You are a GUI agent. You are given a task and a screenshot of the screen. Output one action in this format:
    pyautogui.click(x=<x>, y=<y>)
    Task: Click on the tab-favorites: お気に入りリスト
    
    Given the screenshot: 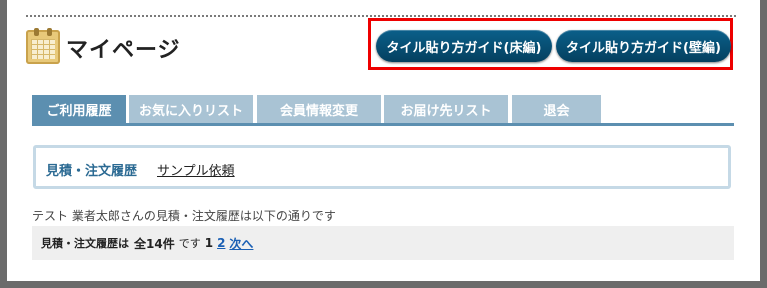 What is the action you would take?
    pyautogui.click(x=191, y=109)
    